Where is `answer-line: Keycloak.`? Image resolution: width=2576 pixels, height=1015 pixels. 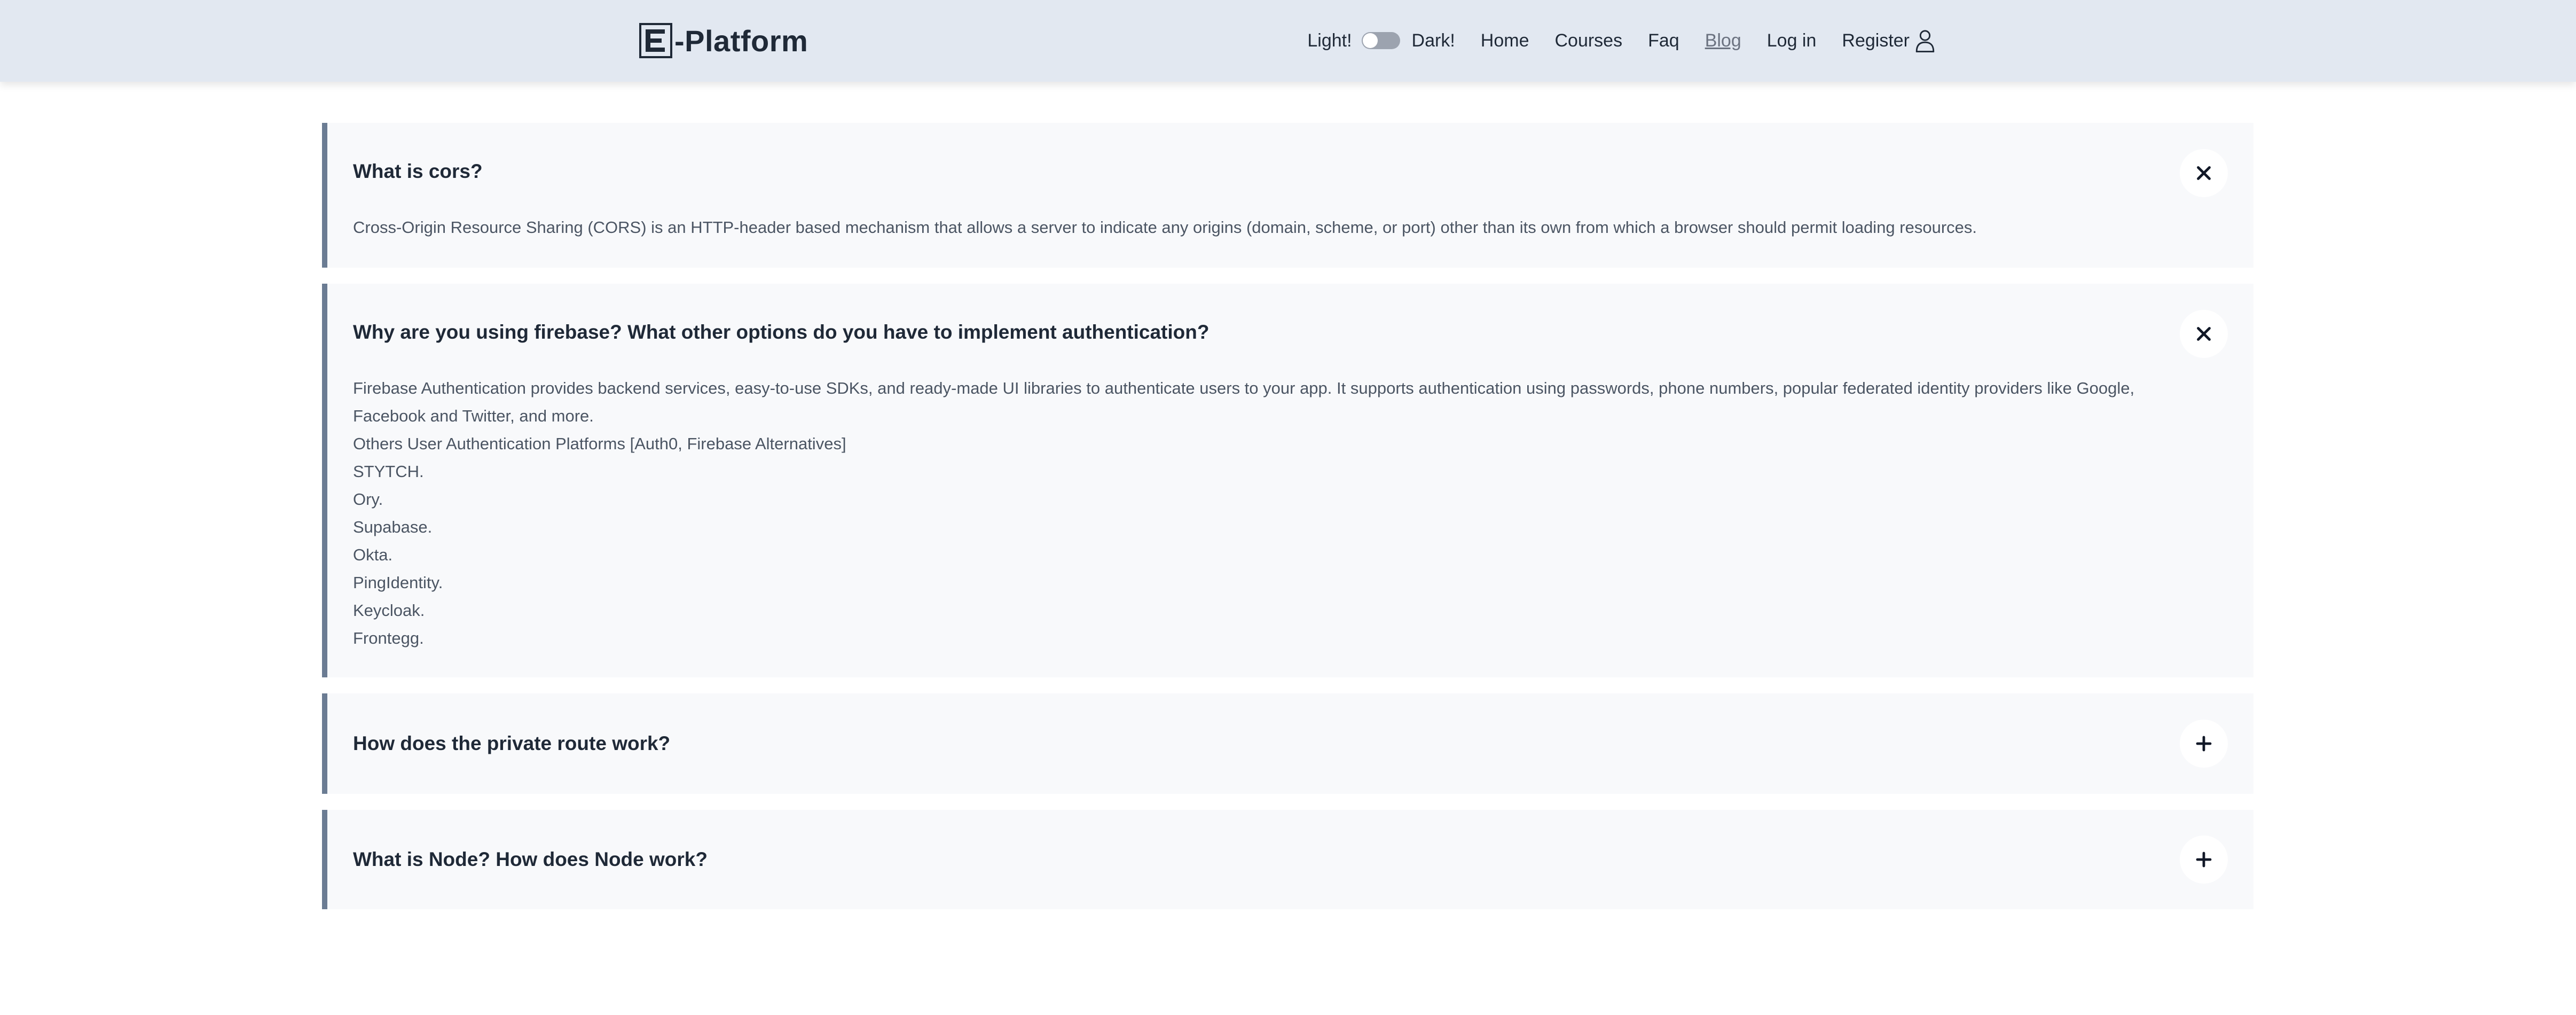
answer-line: Keycloak. is located at coordinates (389, 610).